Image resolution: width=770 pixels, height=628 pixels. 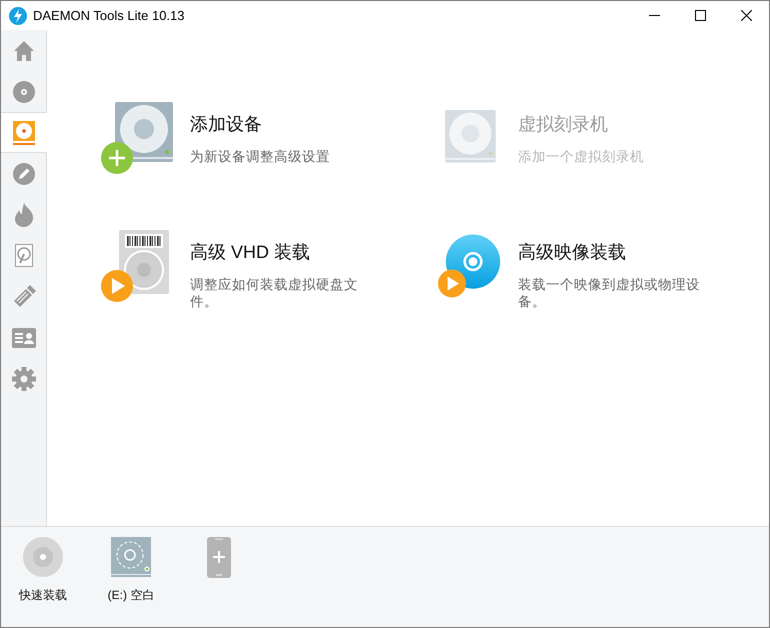 What do you see at coordinates (43, 595) in the screenshot?
I see `device-label: 快速装载` at bounding box center [43, 595].